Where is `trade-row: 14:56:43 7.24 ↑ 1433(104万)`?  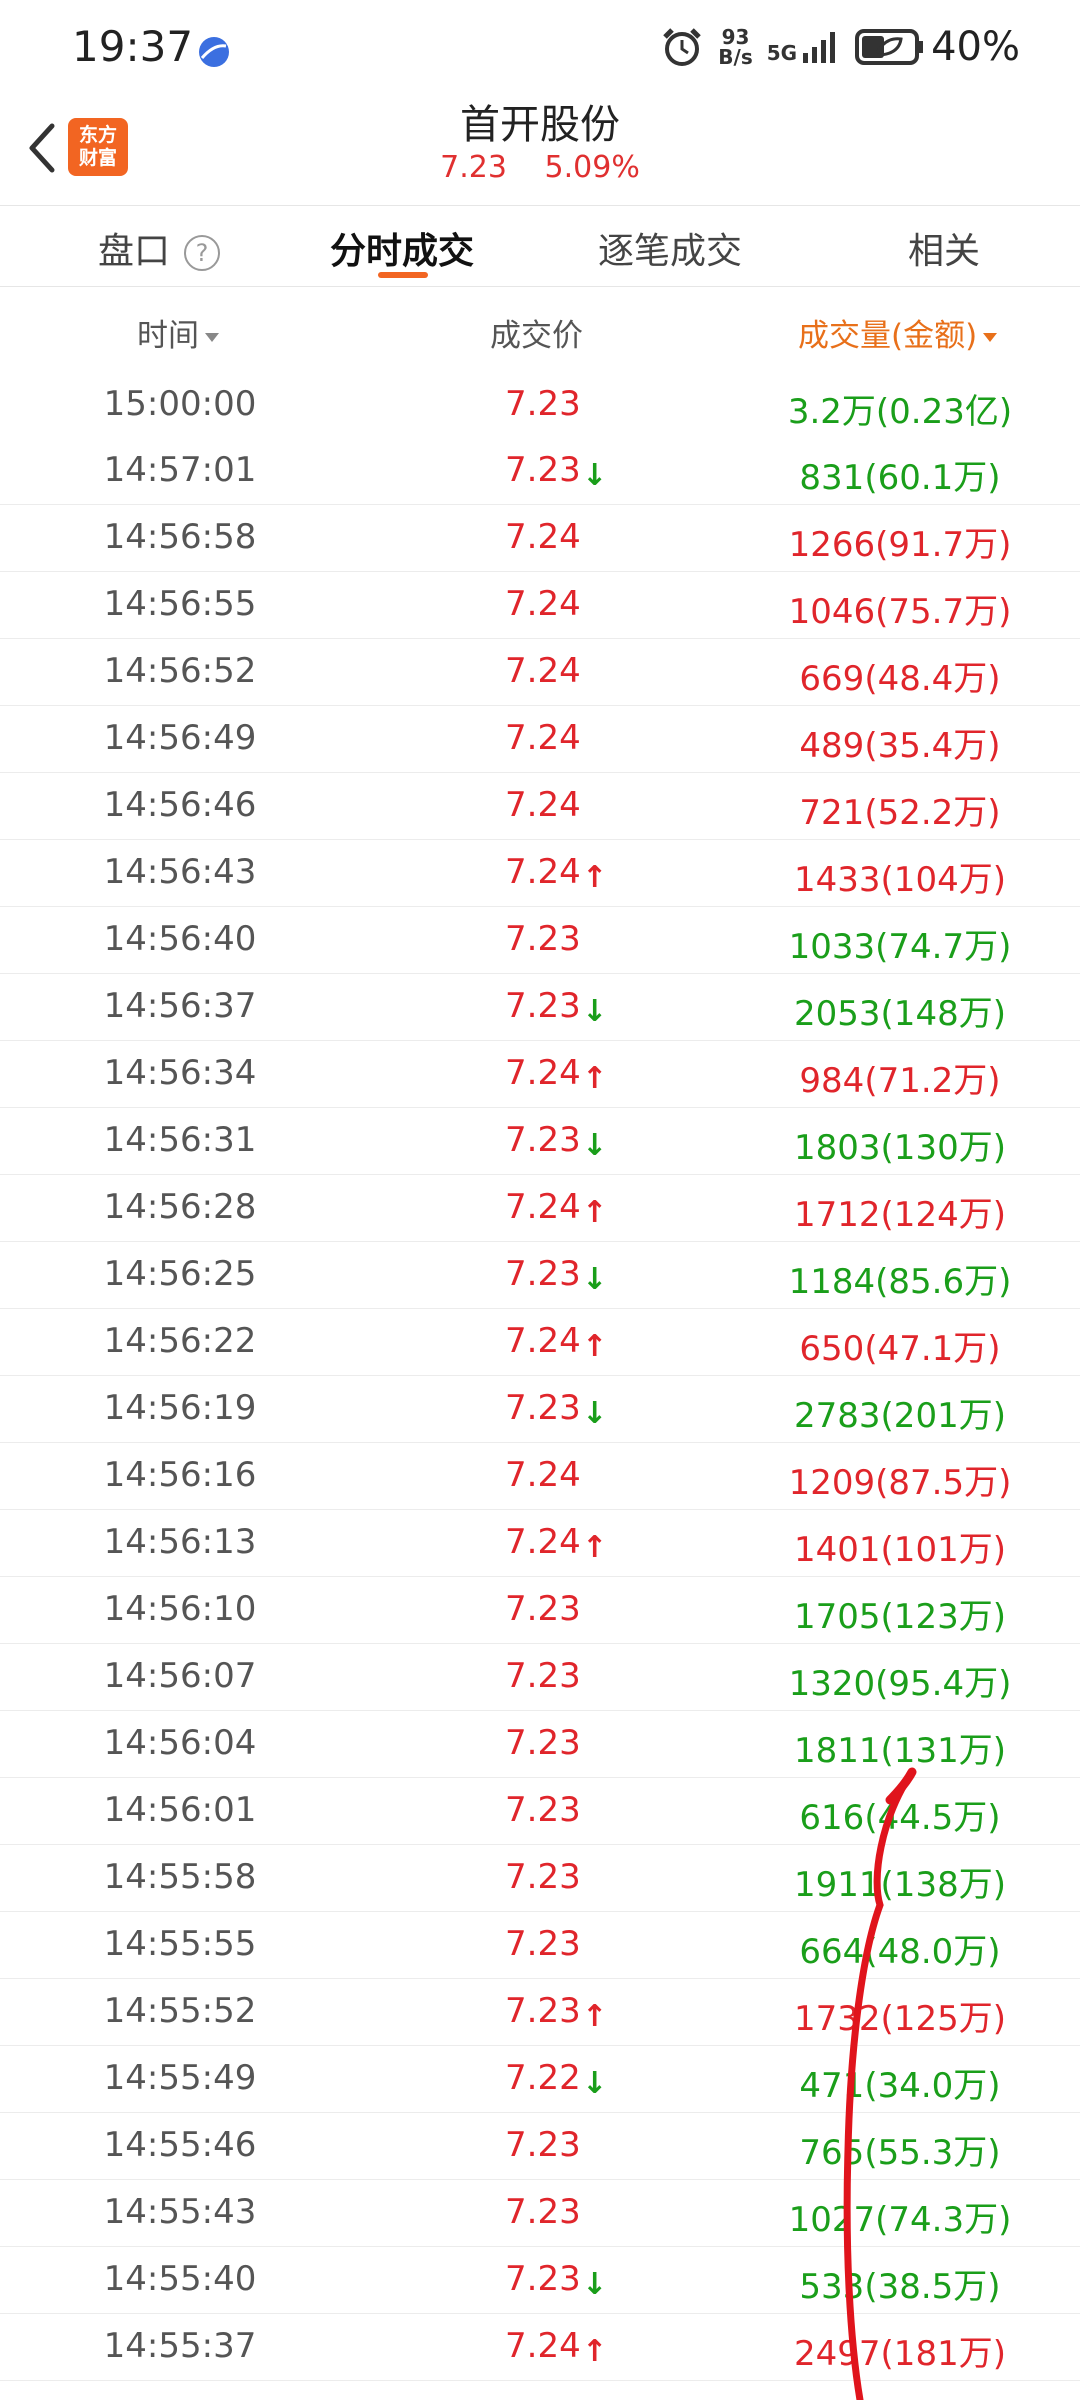
trade-row: 14:56:43 7.24 ↑ 1433(104万) is located at coordinates (540, 873).